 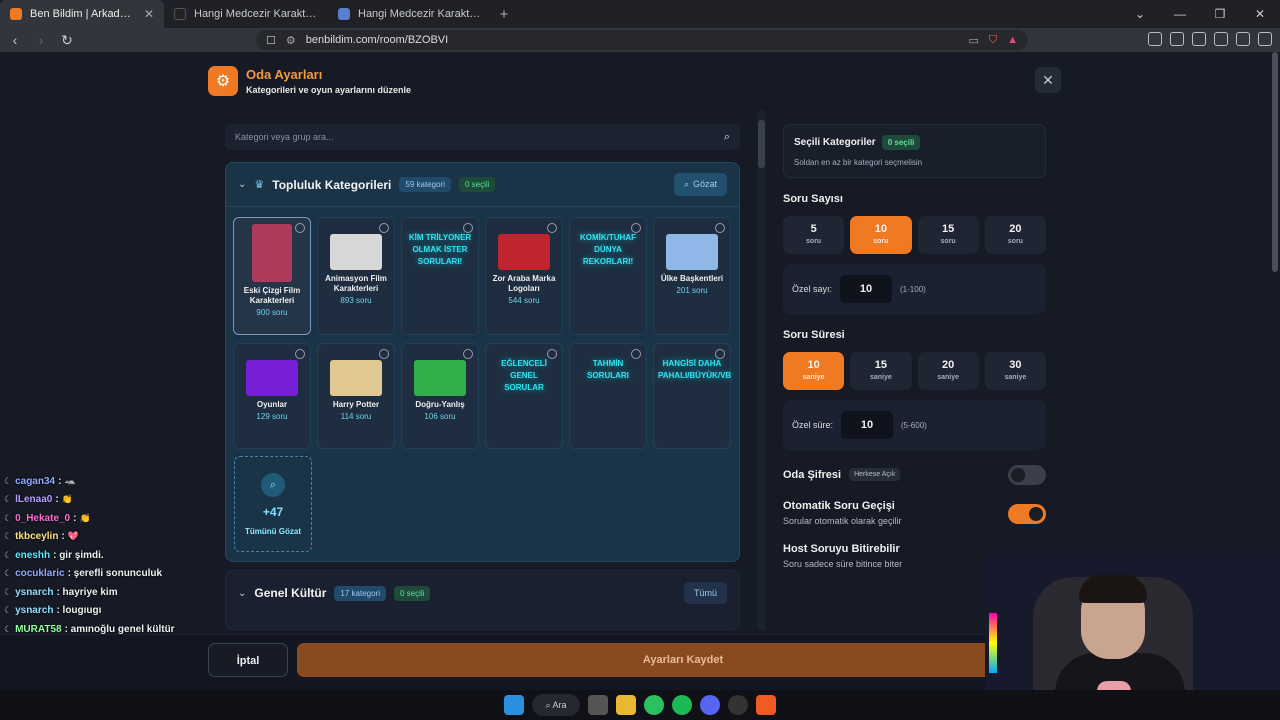 What do you see at coordinates (248, 660) in the screenshot?
I see `cancel-button: İptal` at bounding box center [248, 660].